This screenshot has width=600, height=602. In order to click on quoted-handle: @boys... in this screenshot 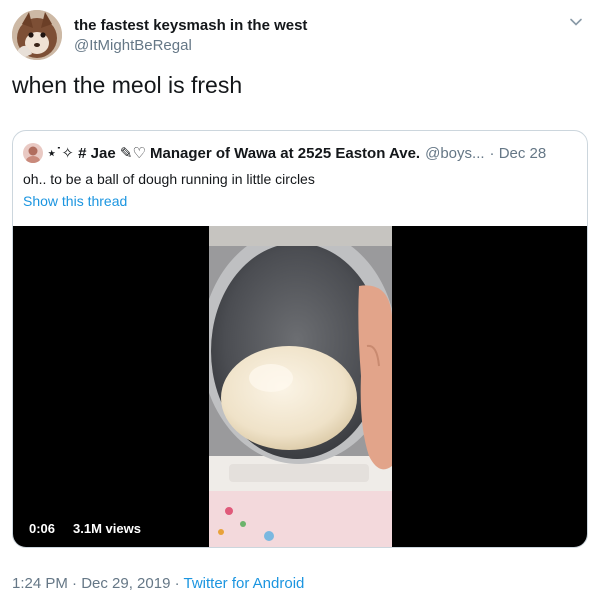, I will do `click(454, 153)`.